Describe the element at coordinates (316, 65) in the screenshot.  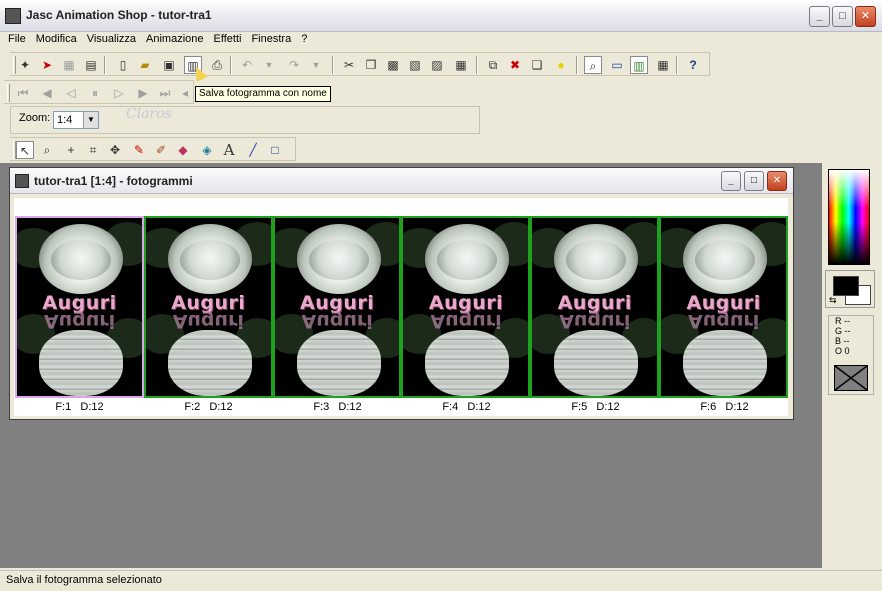
I see `redo-dropdown-icon: ▼` at that location.